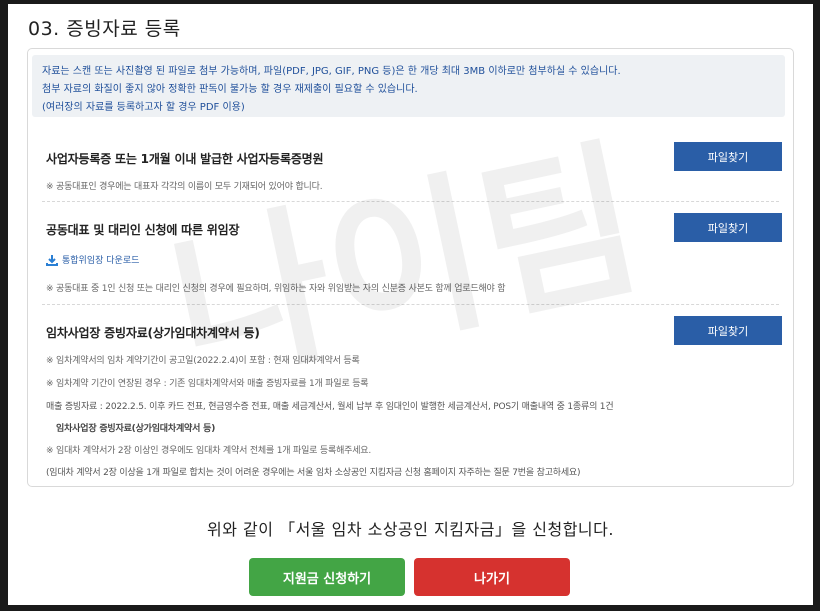 The height and width of the screenshot is (611, 820). What do you see at coordinates (327, 577) in the screenshot?
I see `submit-application-button: 지원금 신청하기` at bounding box center [327, 577].